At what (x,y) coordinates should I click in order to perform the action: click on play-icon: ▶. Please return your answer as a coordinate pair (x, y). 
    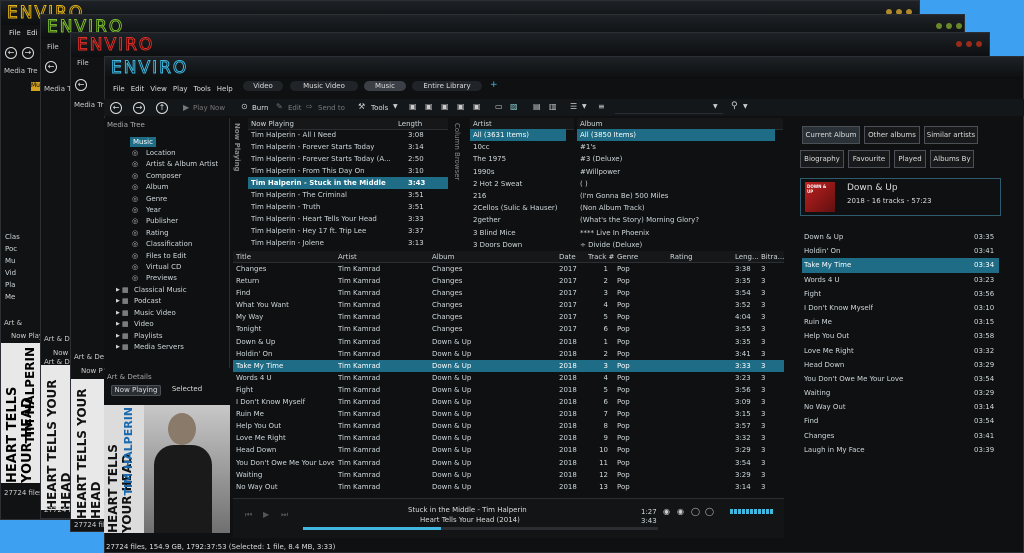
    Looking at the image, I should click on (186, 107).